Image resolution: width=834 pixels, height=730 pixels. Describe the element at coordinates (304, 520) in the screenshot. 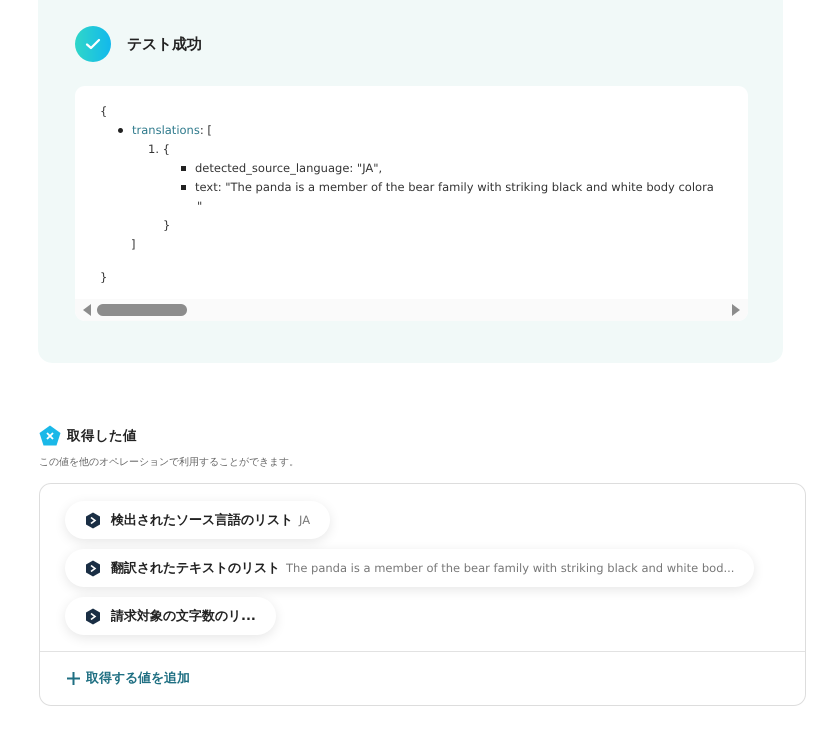

I see `chip-value: JA` at that location.